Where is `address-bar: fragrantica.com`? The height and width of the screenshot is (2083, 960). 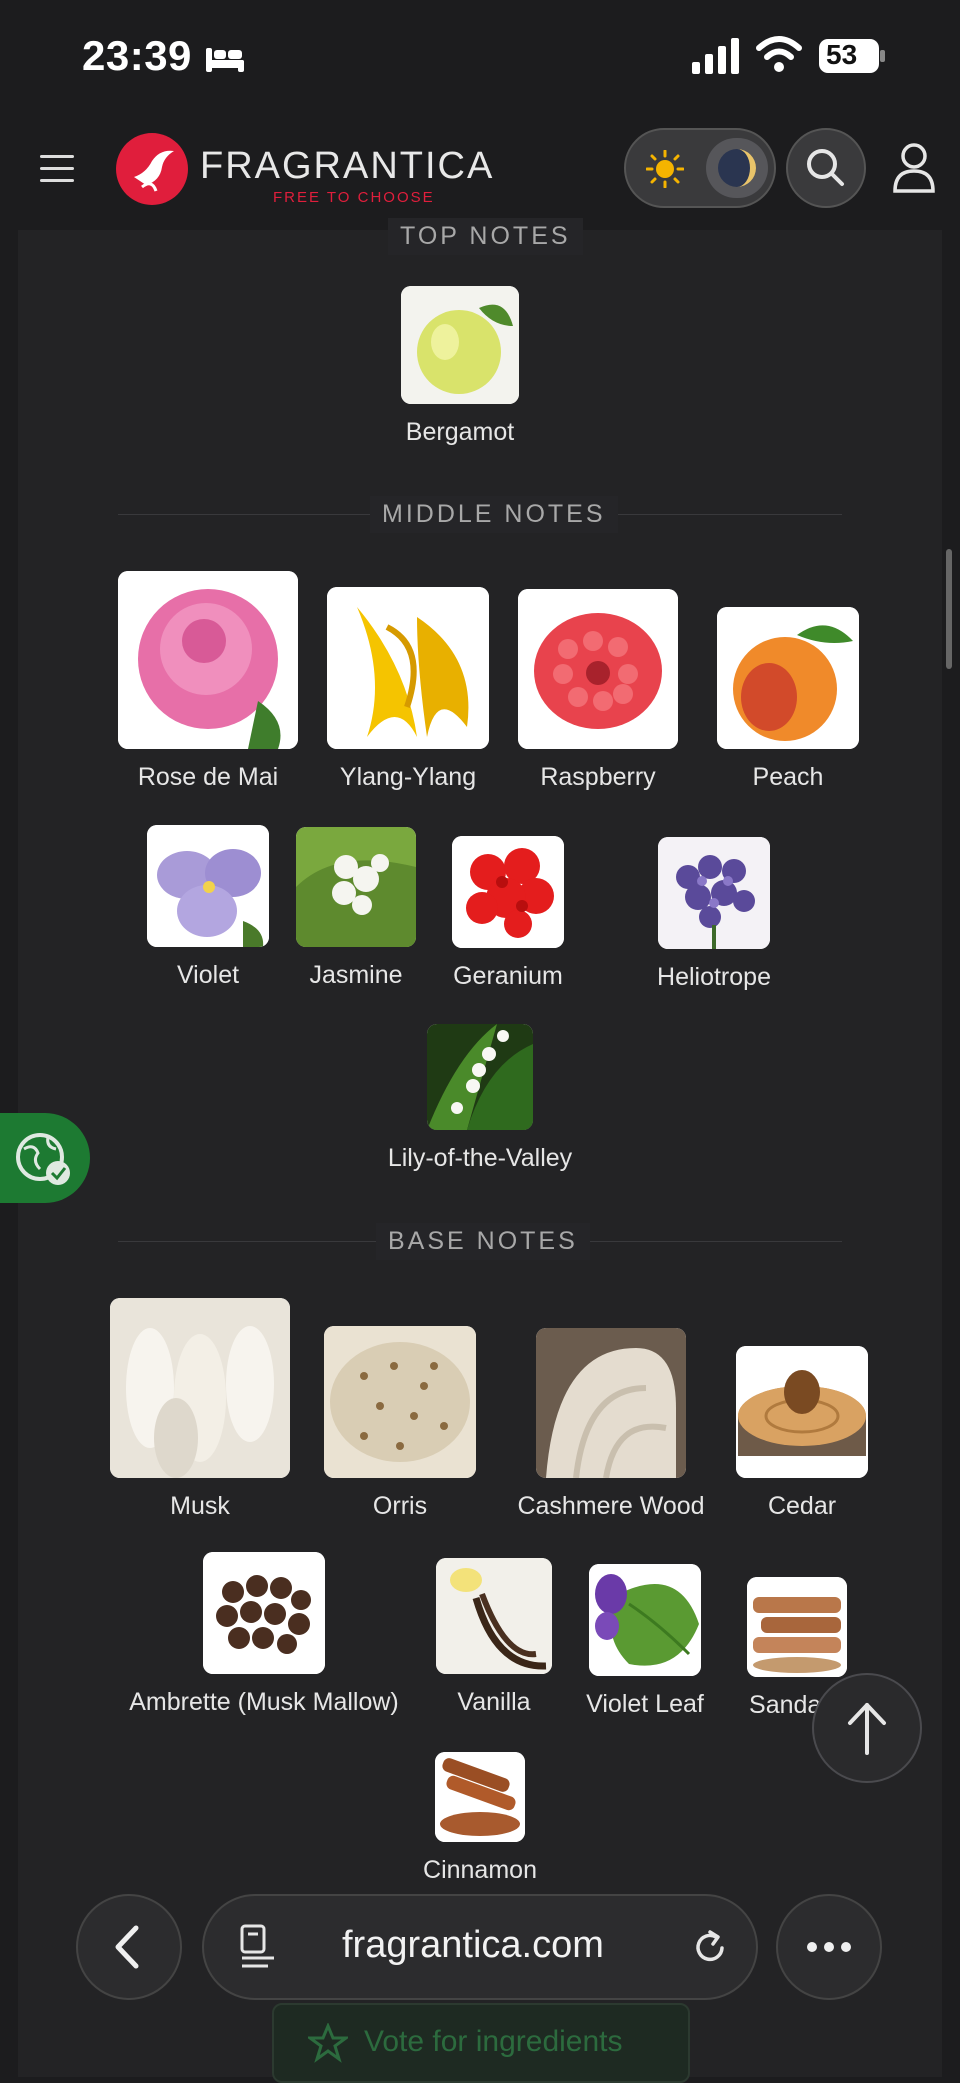 address-bar: fragrantica.com is located at coordinates (480, 1947).